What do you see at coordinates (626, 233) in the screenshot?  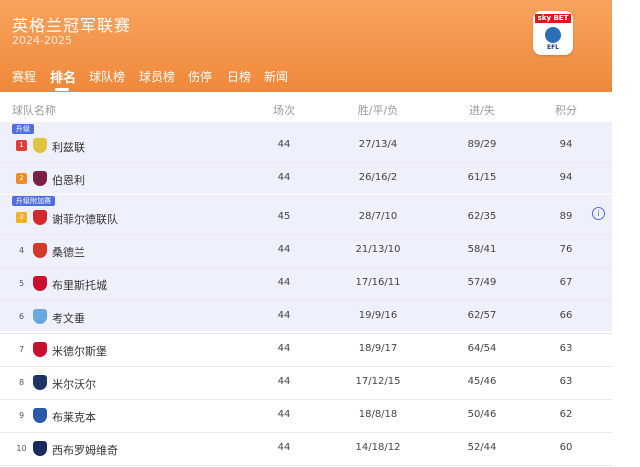 I see `page-gutter` at bounding box center [626, 233].